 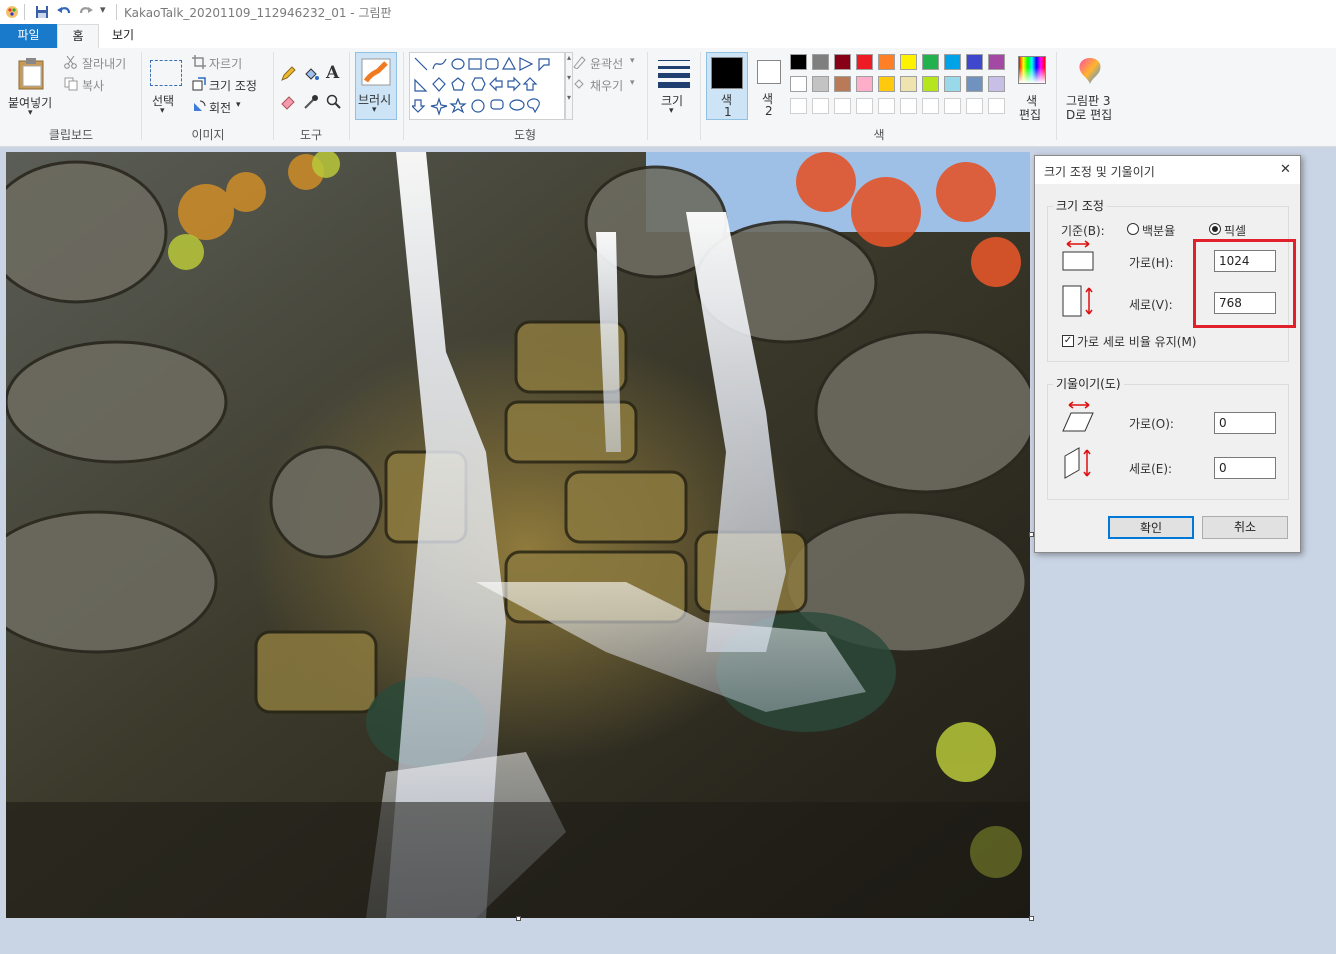 I want to click on cut-button: 잘라내기, so click(x=103, y=63).